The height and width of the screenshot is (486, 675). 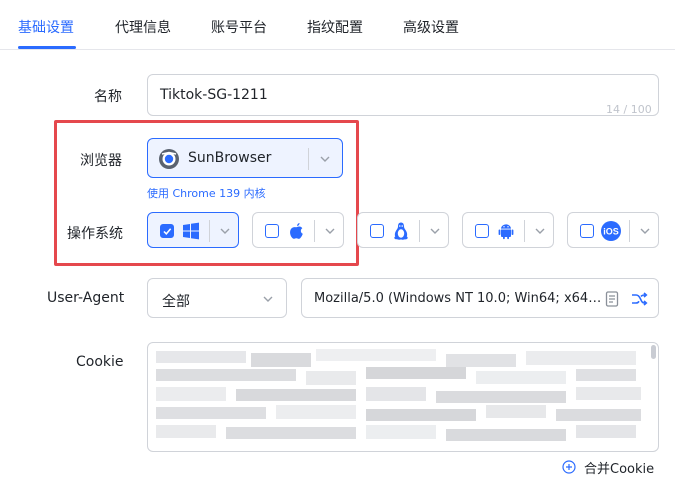 I want to click on os-label: 操作系统, so click(x=95, y=234).